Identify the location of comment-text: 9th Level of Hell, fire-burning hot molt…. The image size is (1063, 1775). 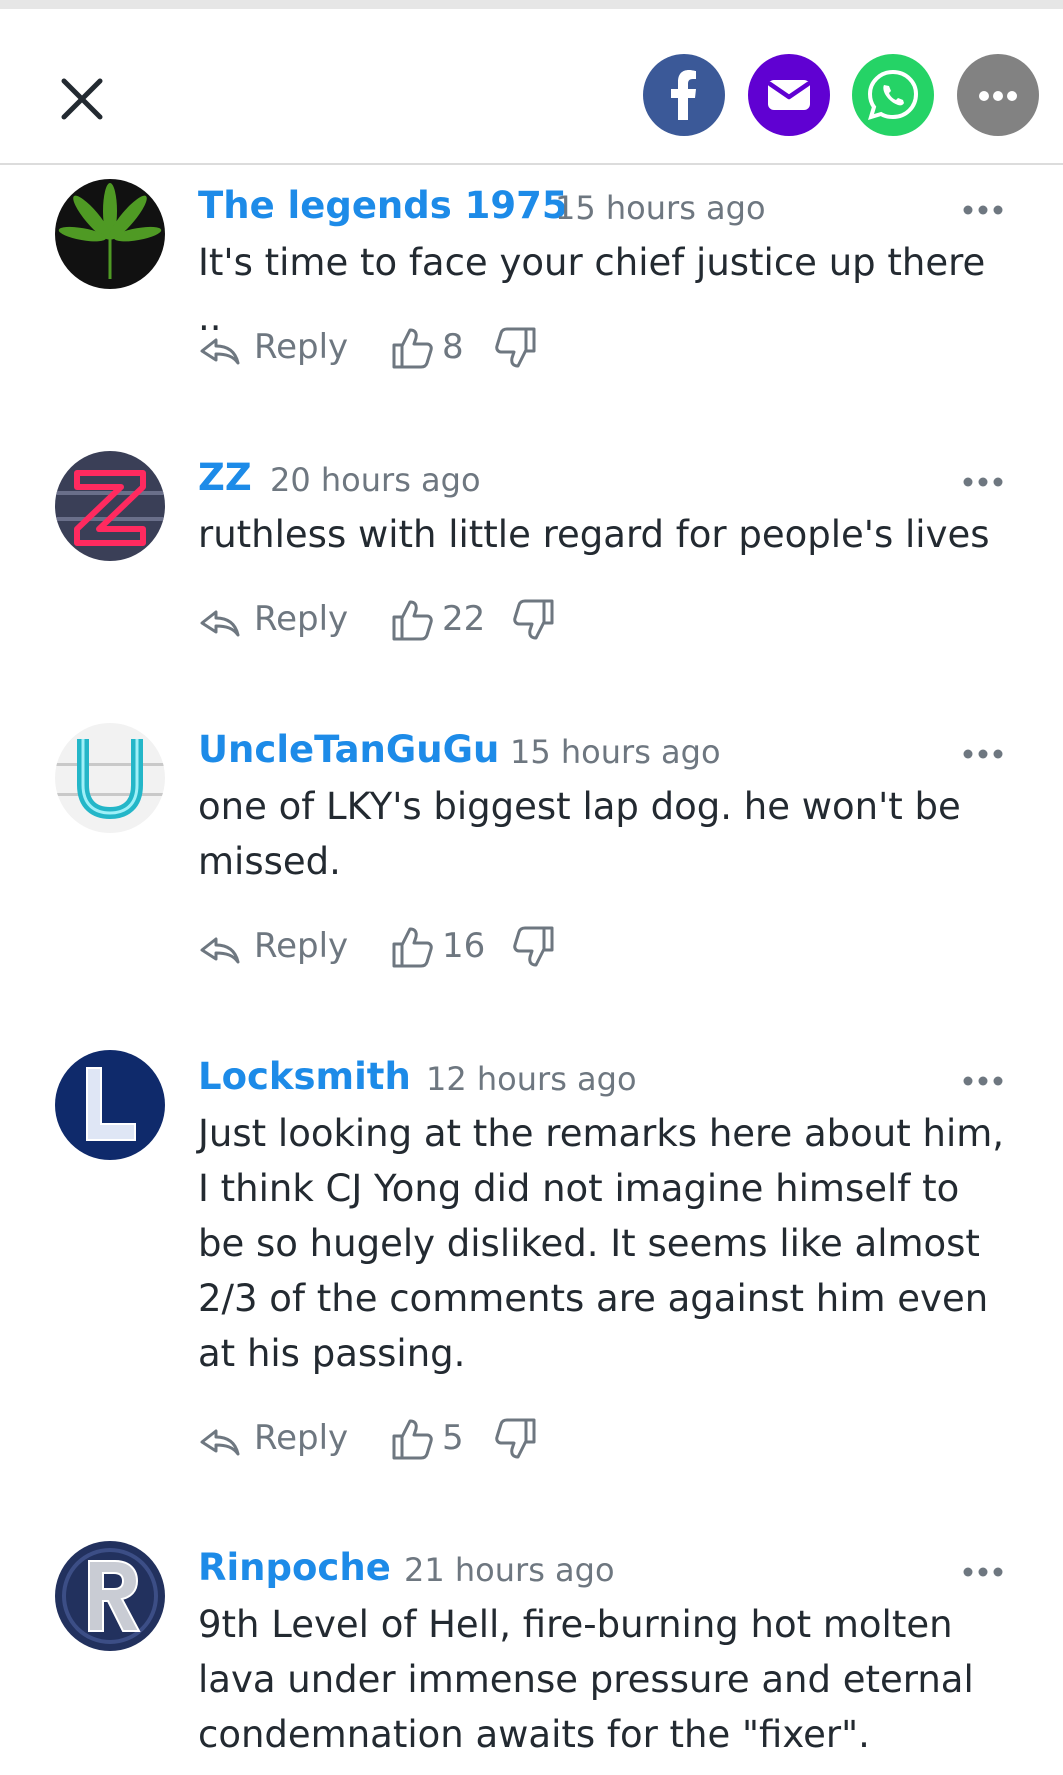
(608, 1679).